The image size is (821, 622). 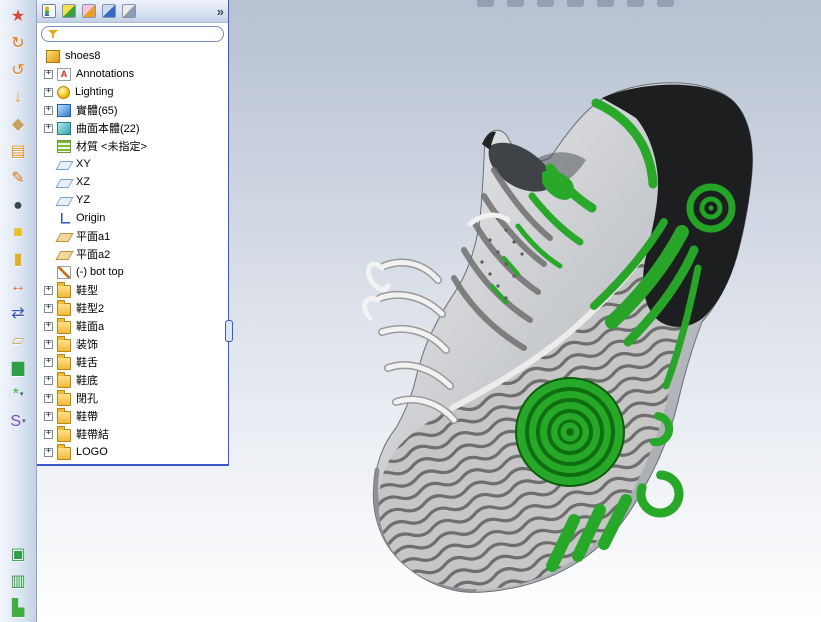 I want to click on dropdown-arrow-icon: ▾, so click(x=24, y=421).